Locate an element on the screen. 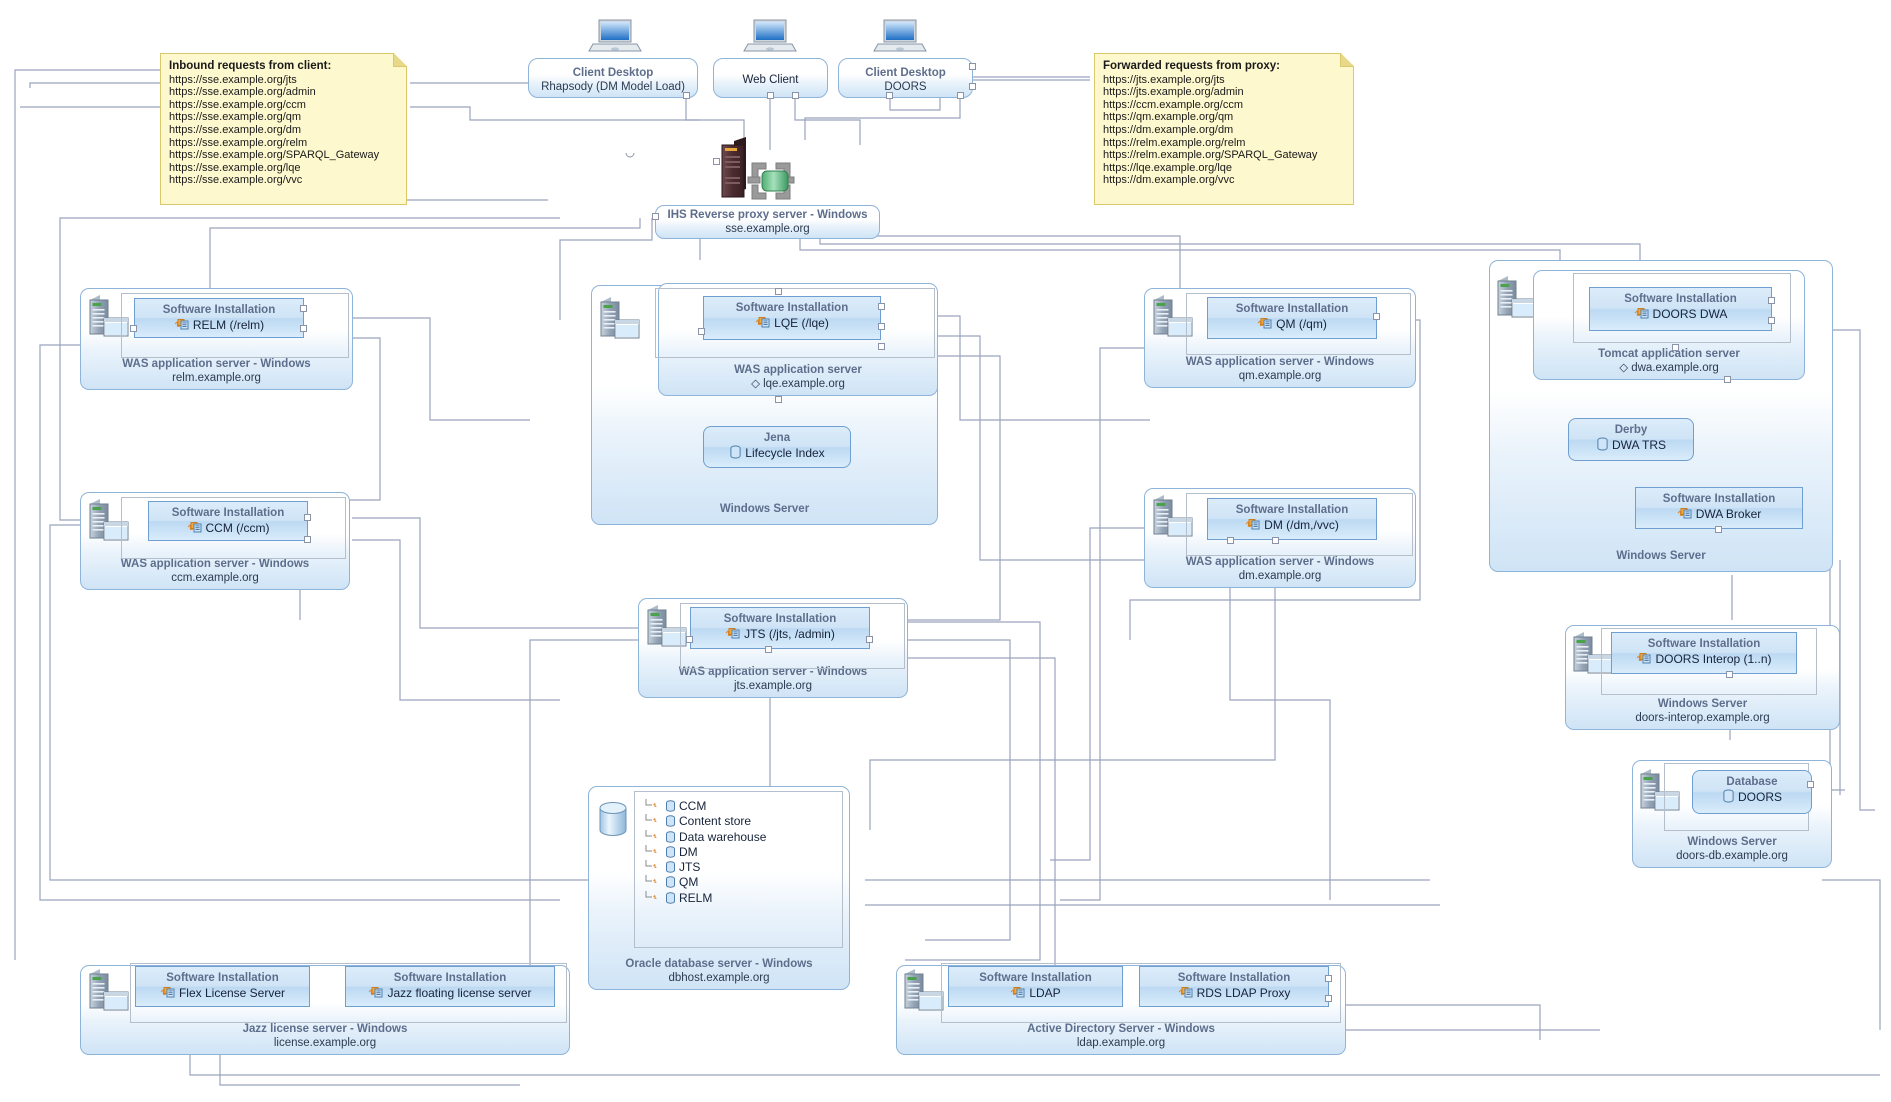 This screenshot has height=1102, width=1891. component-lqe: Software Installation LQE (/lqe) is located at coordinates (792, 318).